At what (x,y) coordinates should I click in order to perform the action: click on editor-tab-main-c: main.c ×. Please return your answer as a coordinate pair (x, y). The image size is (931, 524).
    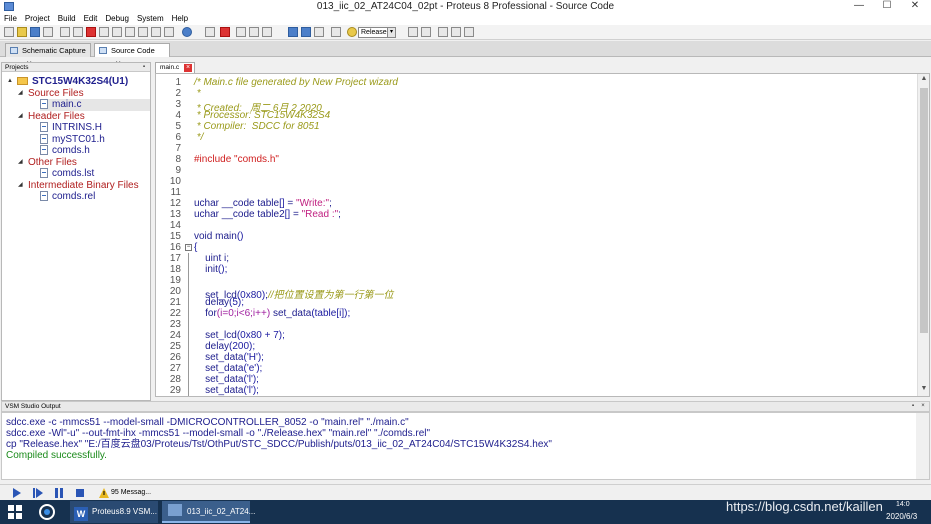
    Looking at the image, I should click on (175, 67).